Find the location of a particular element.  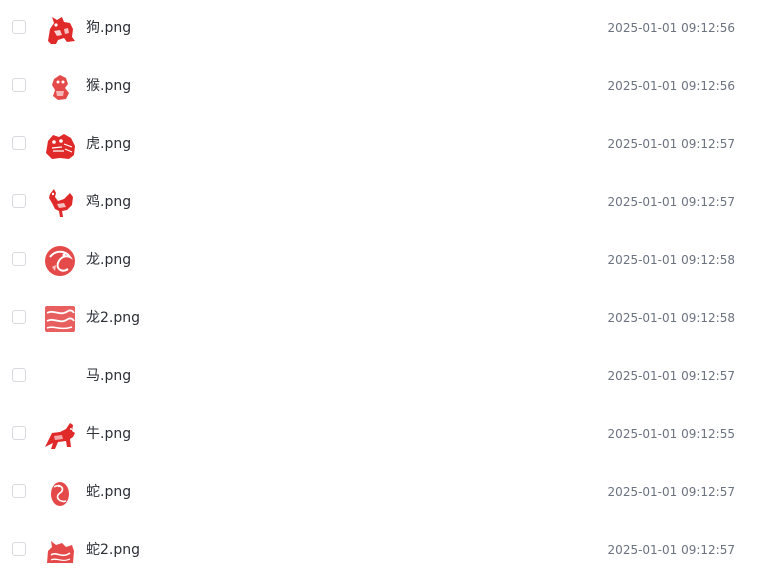

file-row: 蛇.png 2025-01-01 09:12:57 is located at coordinates (381, 493).